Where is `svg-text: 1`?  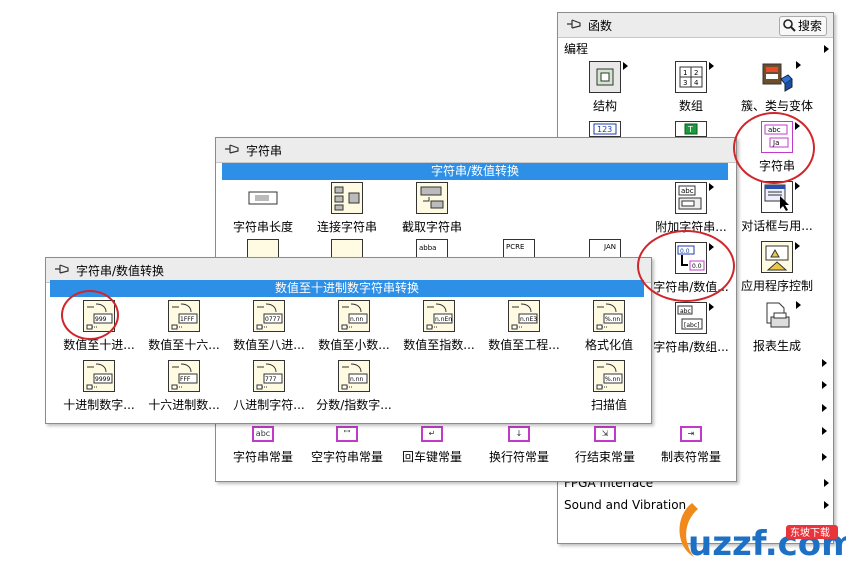 svg-text: 1 is located at coordinates (685, 73).